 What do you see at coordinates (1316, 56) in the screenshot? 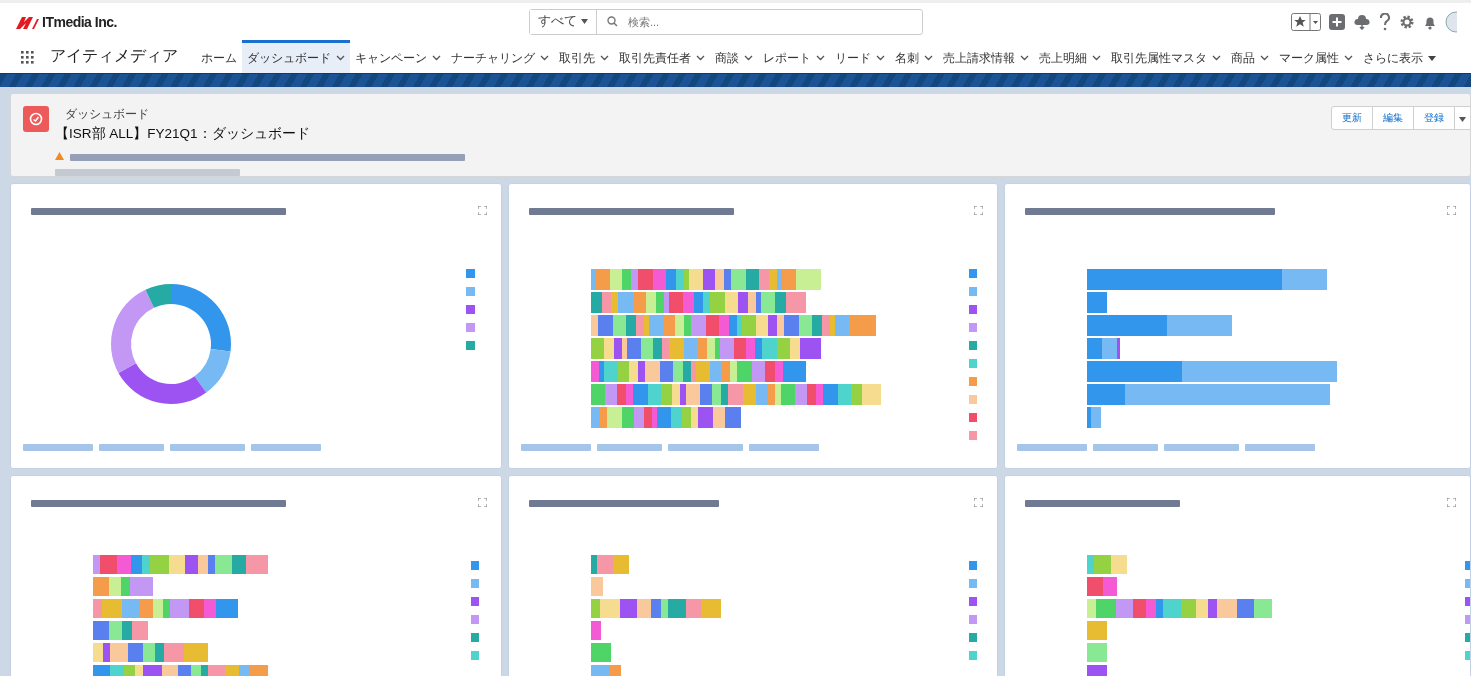
I see `nav-tab: マーク属性` at bounding box center [1316, 56].